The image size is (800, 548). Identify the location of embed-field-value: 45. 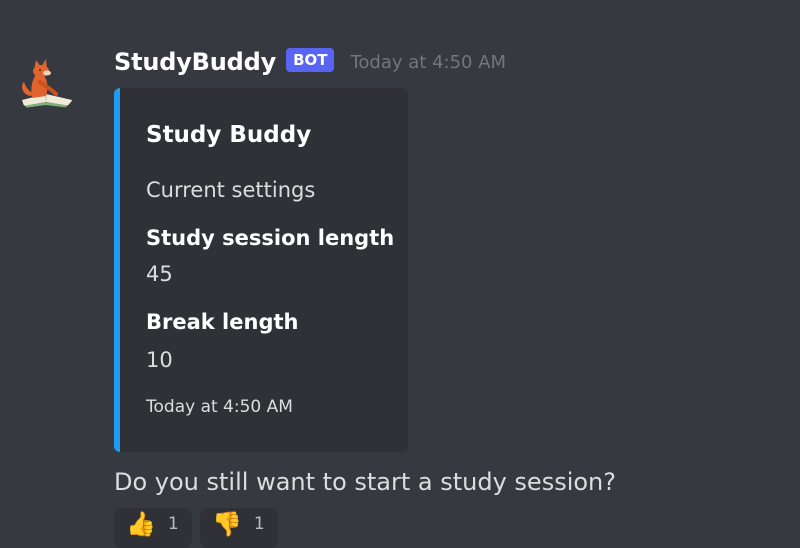
(159, 274).